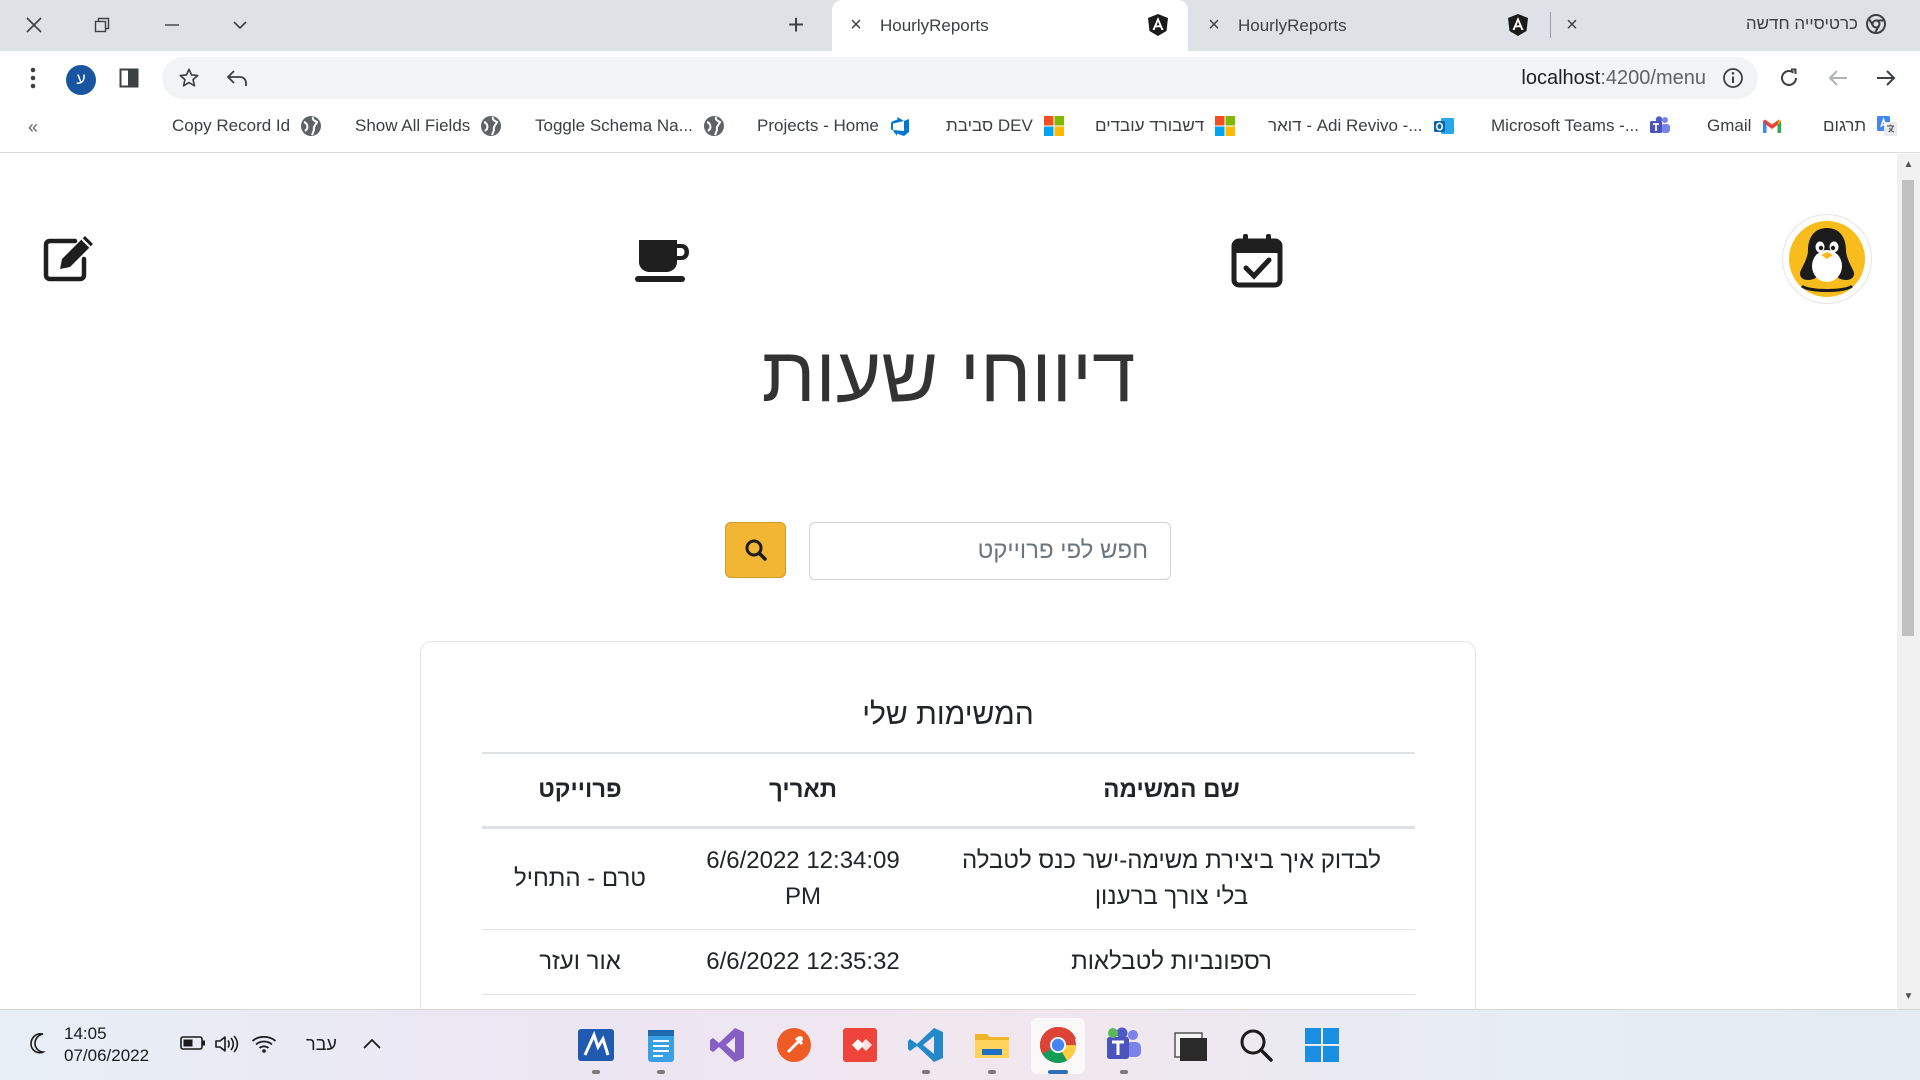 The image size is (1920, 1080). Describe the element at coordinates (172, 25) in the screenshot. I see `minimize-window-icon` at that location.